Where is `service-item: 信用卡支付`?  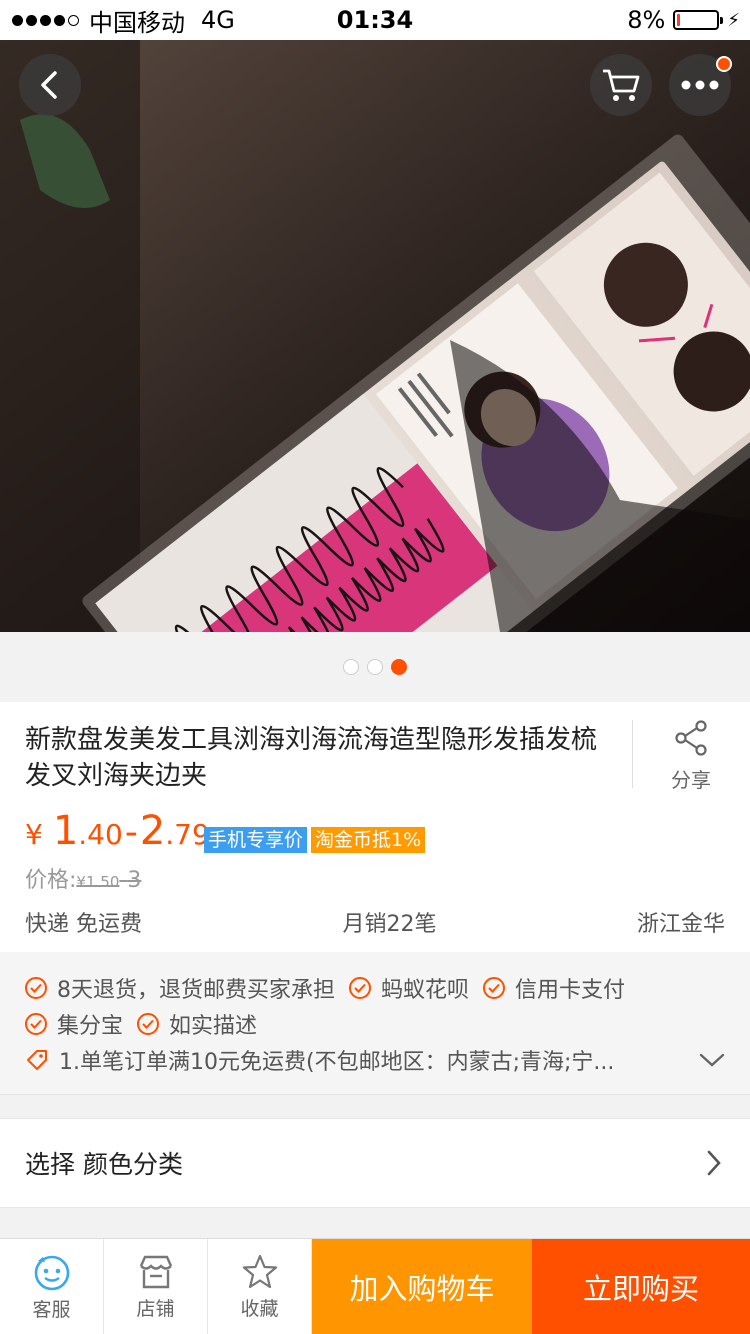 service-item: 信用卡支付 is located at coordinates (554, 988).